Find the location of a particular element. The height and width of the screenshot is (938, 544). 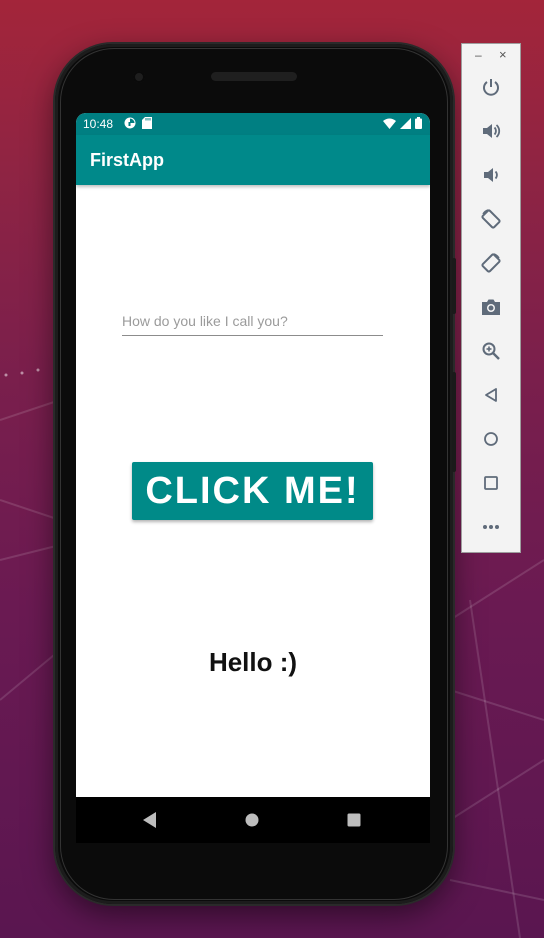

app-notification-icon is located at coordinates (130, 123).